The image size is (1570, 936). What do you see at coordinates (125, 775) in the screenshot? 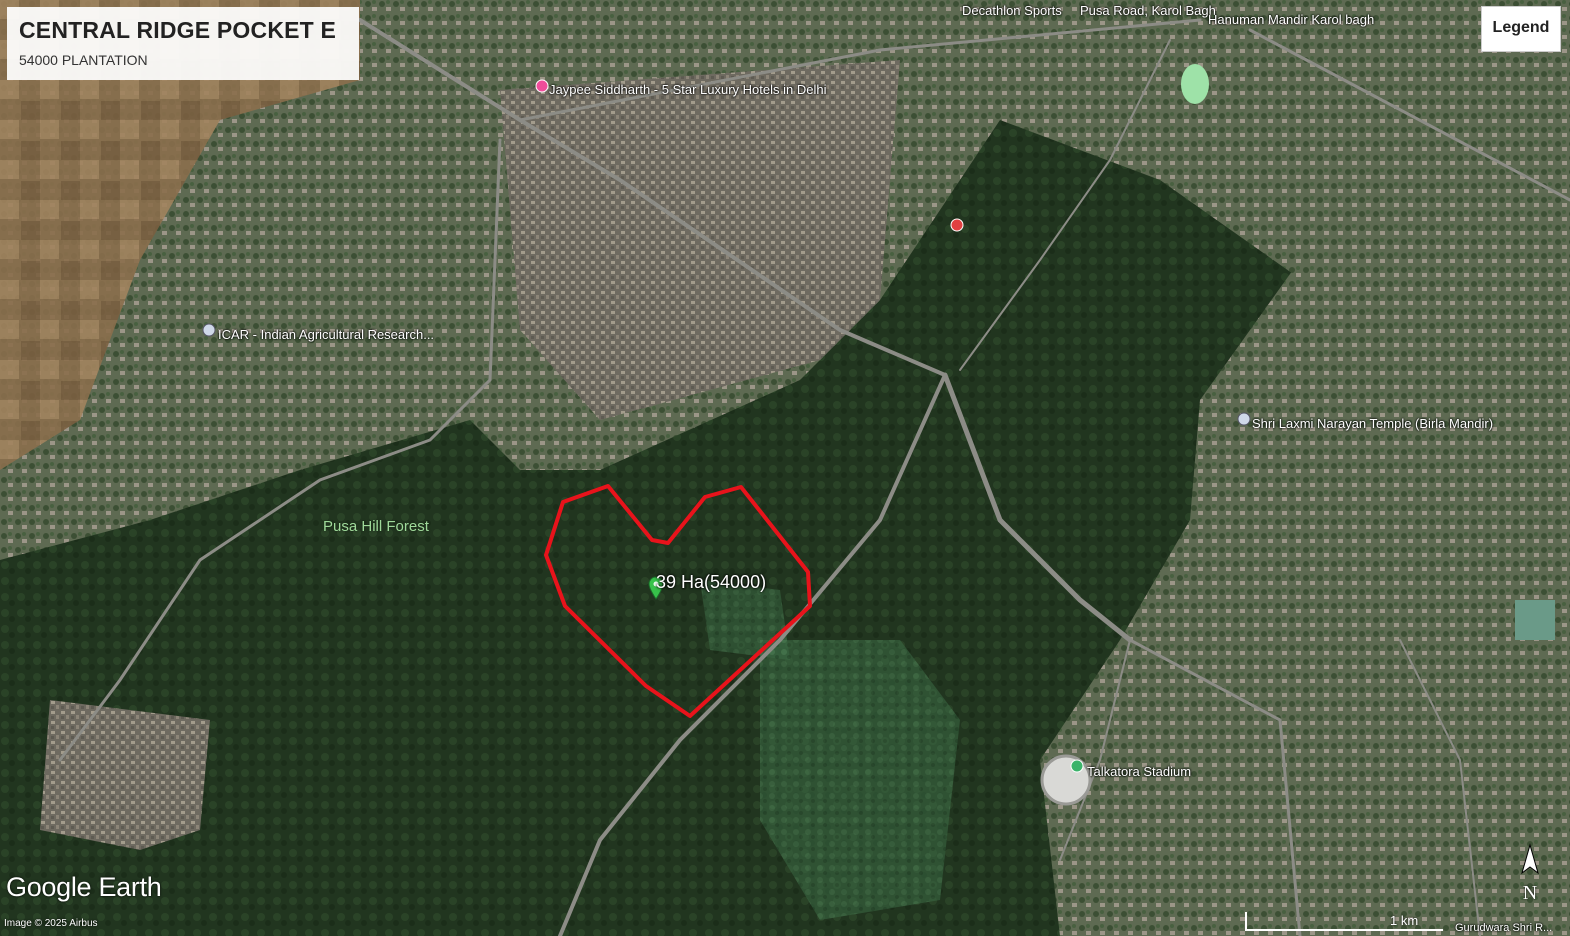
I see `village-southwest` at bounding box center [125, 775].